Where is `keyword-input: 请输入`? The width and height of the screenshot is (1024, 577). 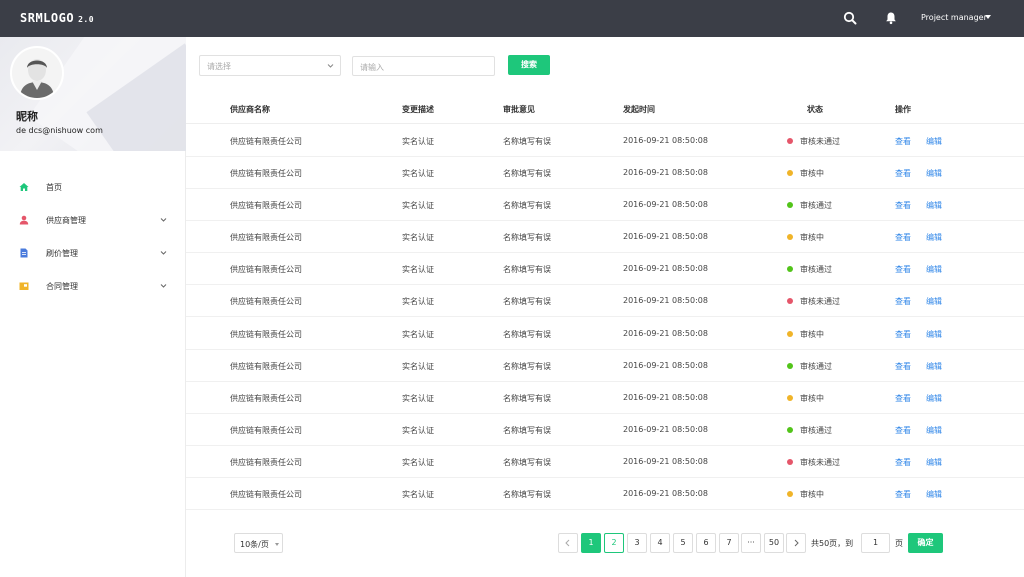 keyword-input: 请输入 is located at coordinates (423, 66).